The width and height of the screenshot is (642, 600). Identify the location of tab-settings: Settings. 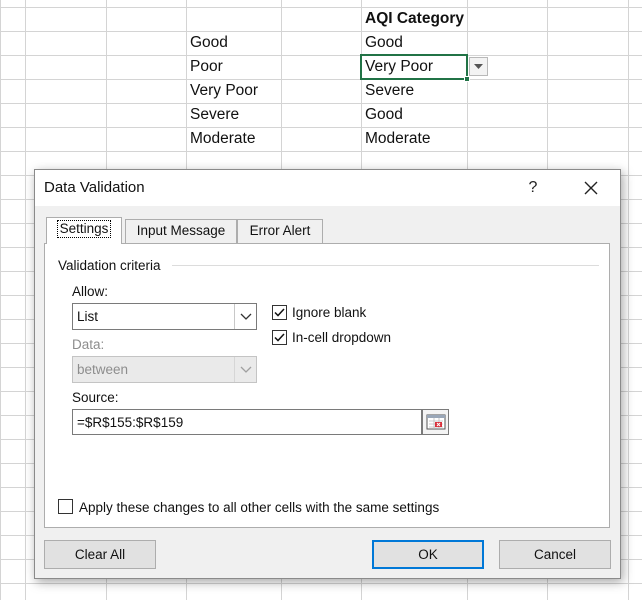
(84, 230).